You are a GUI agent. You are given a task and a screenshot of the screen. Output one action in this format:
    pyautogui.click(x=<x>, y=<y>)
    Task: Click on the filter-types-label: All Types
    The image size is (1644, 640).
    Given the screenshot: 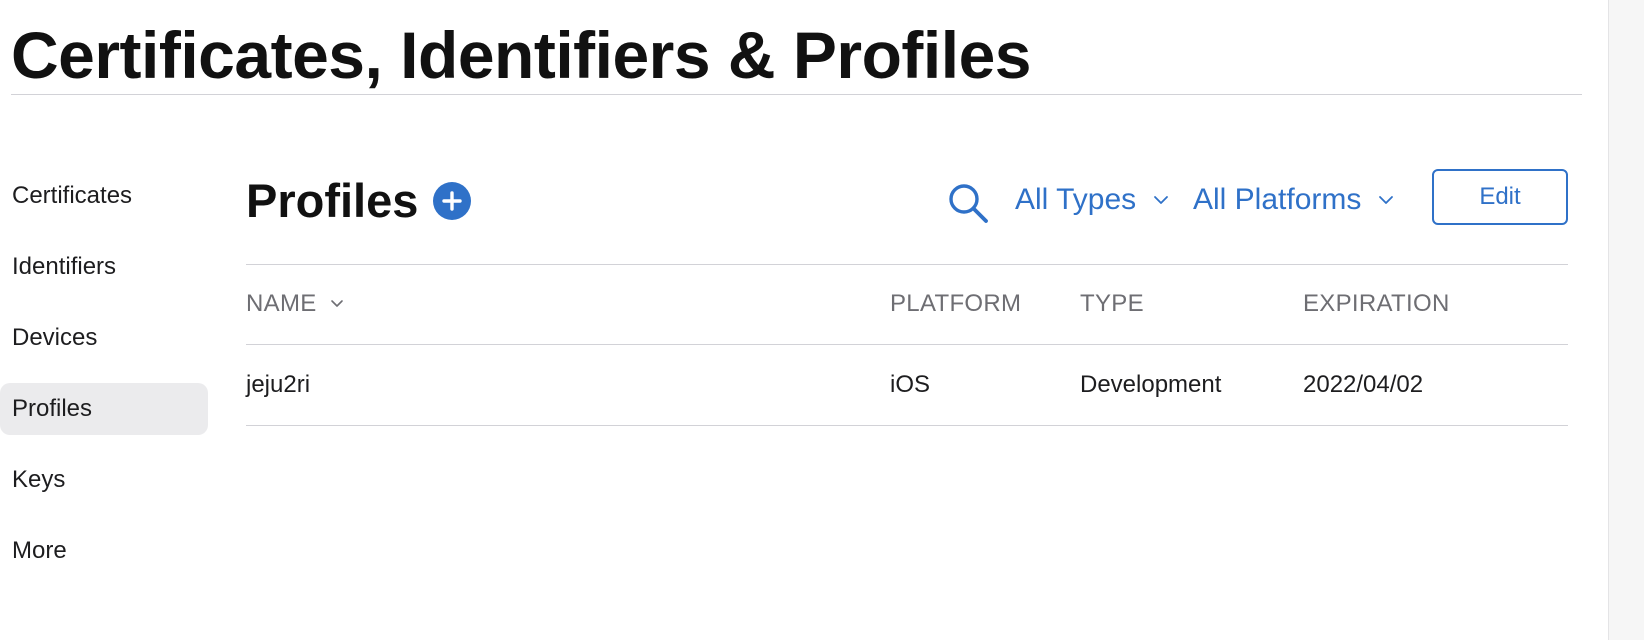 What is the action you would take?
    pyautogui.click(x=1076, y=199)
    